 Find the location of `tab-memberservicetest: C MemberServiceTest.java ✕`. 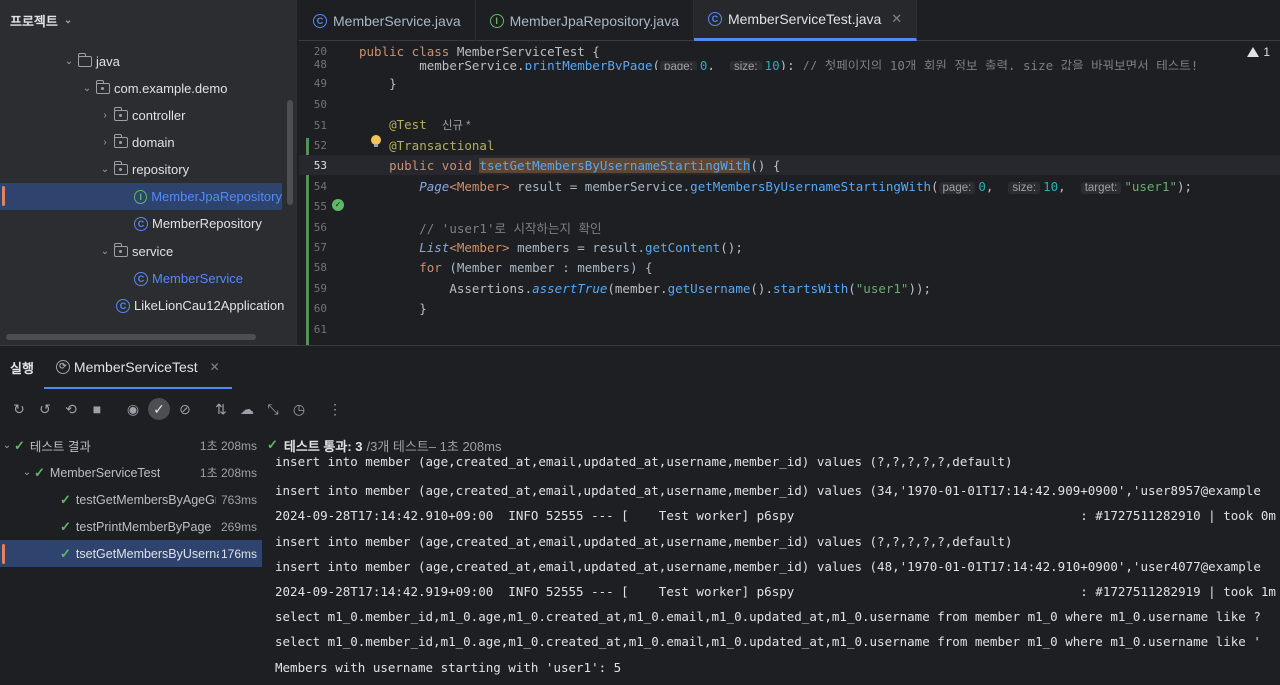

tab-memberservicetest: C MemberServiceTest.java ✕ is located at coordinates (805, 20).